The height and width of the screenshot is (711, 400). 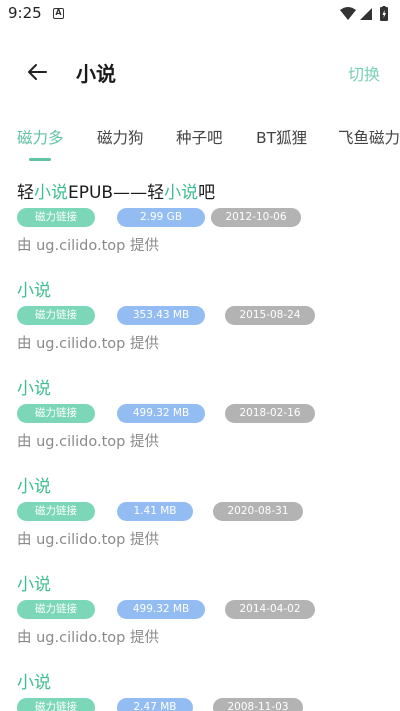 What do you see at coordinates (161, 315) in the screenshot?
I see `size-badge: 353.43 MB` at bounding box center [161, 315].